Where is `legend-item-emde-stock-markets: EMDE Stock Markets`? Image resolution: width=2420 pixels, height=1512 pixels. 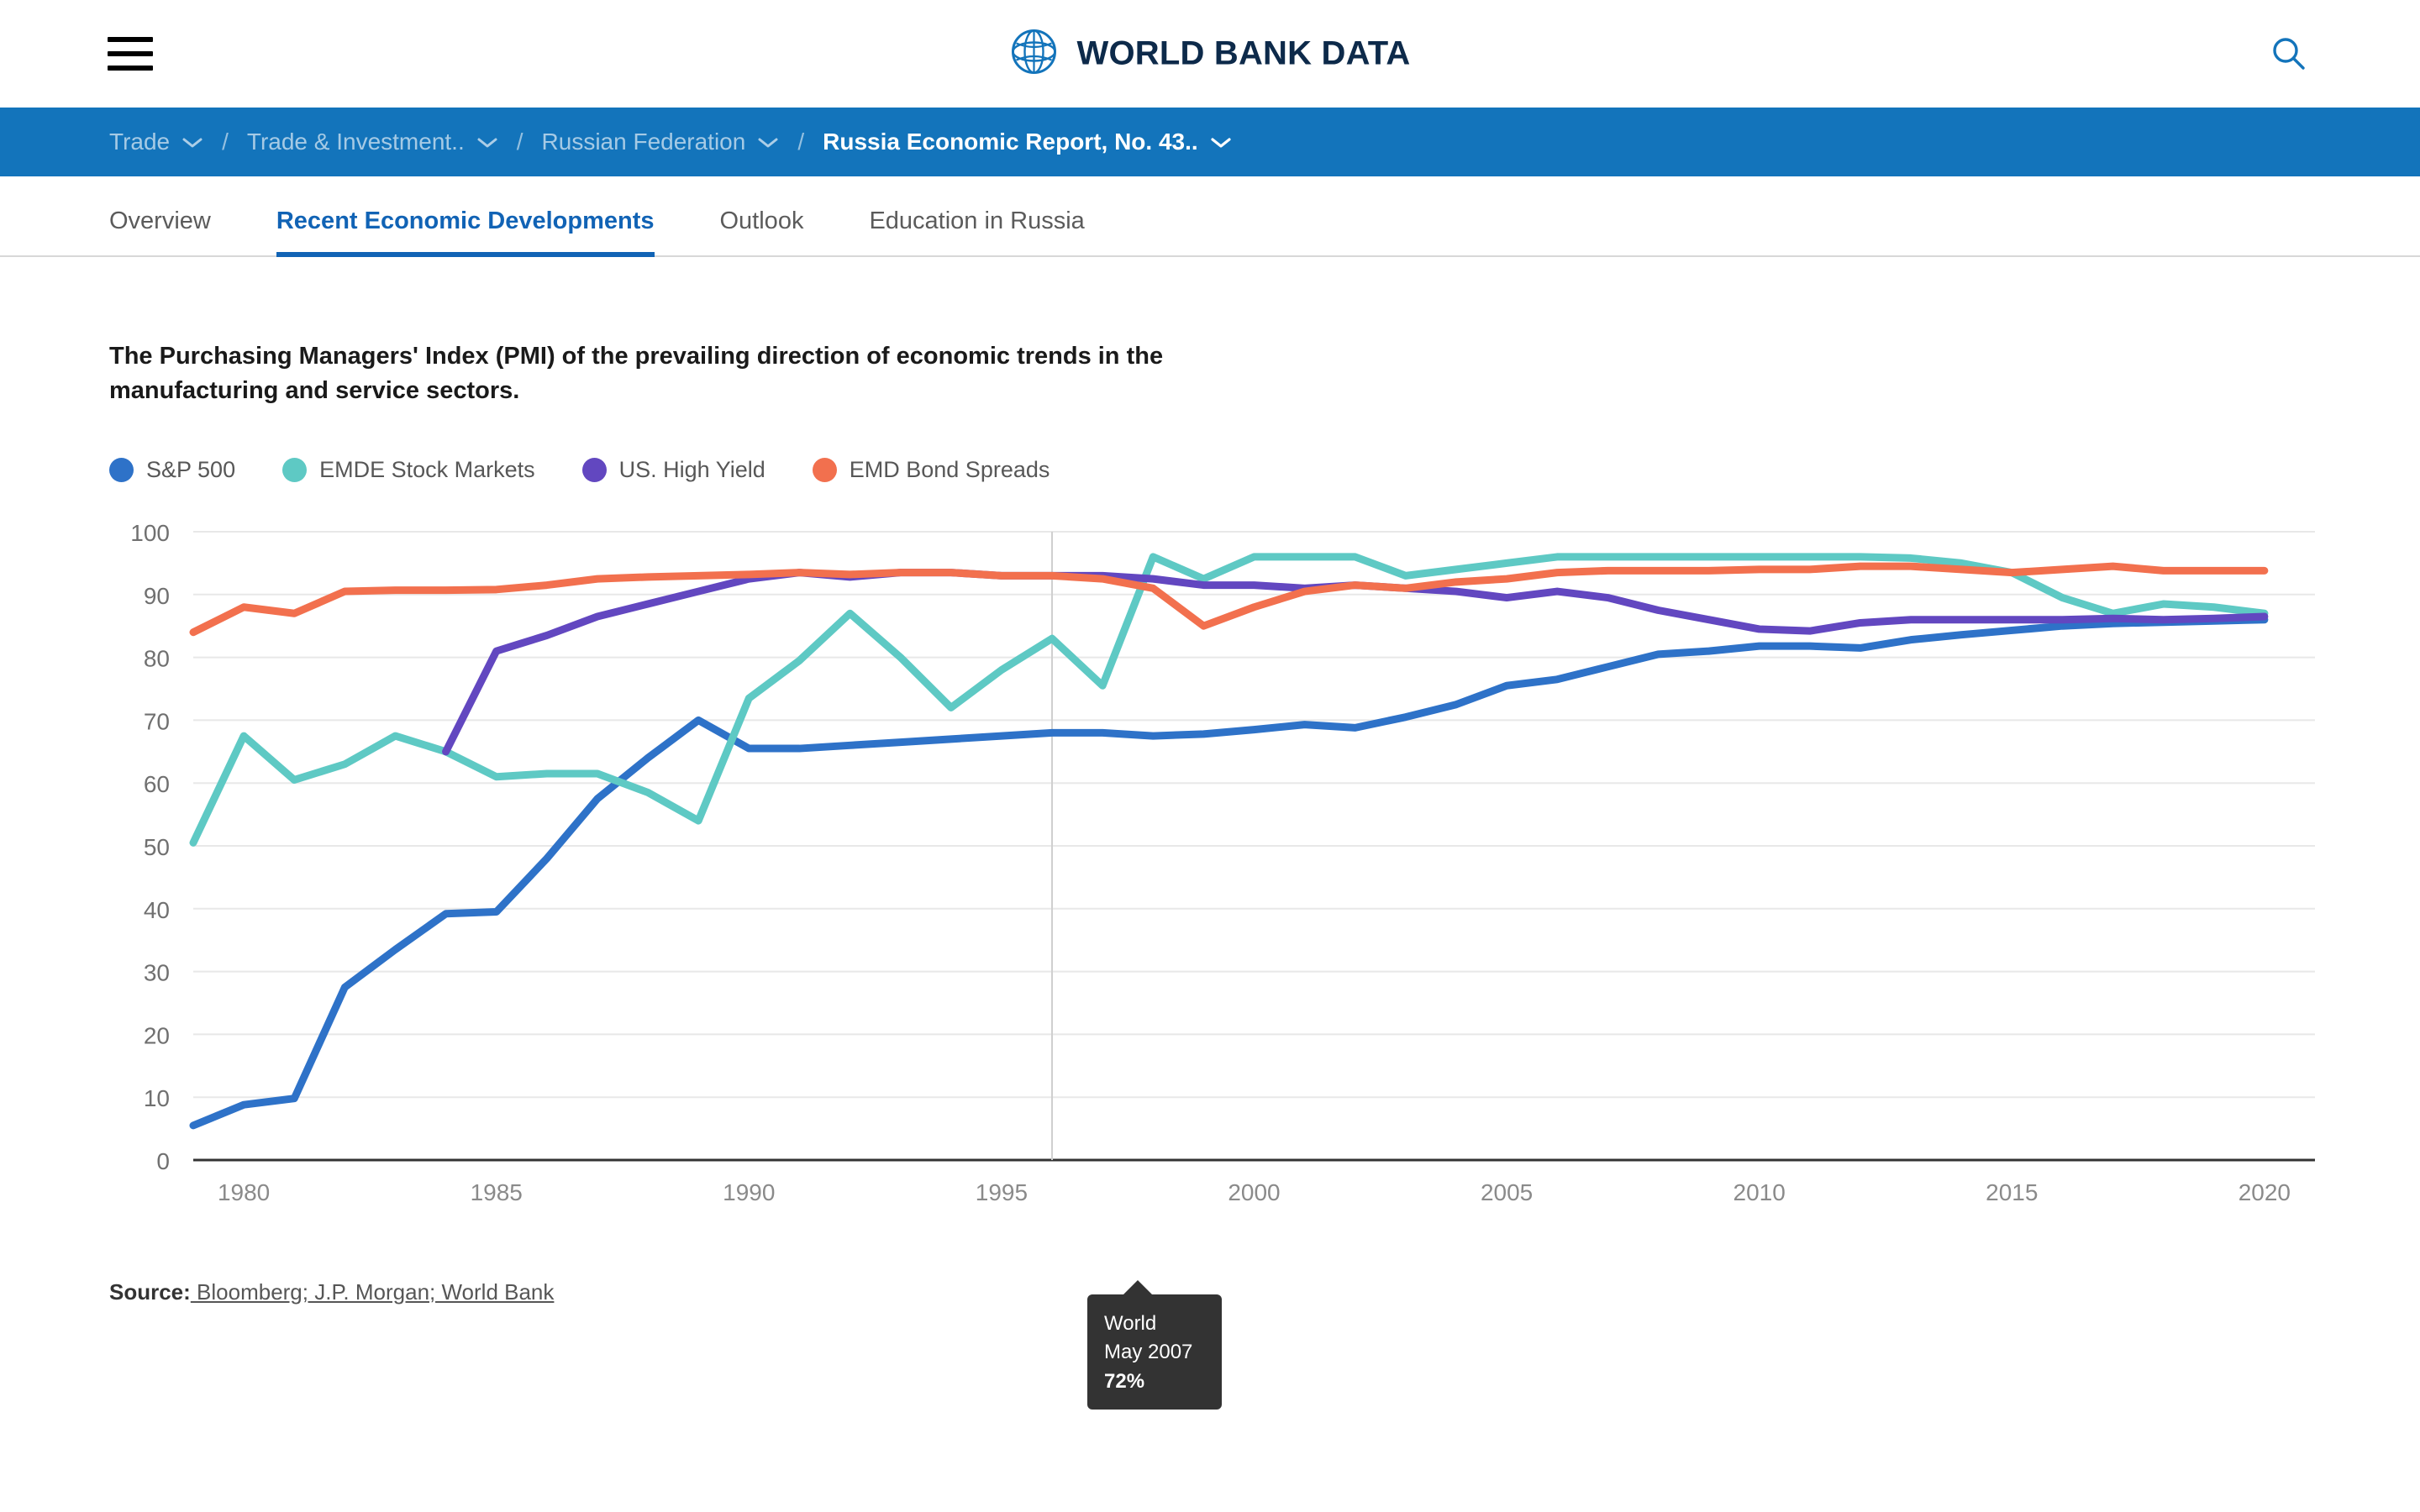
legend-item-emde-stock-markets: EMDE Stock Markets is located at coordinates (408, 470).